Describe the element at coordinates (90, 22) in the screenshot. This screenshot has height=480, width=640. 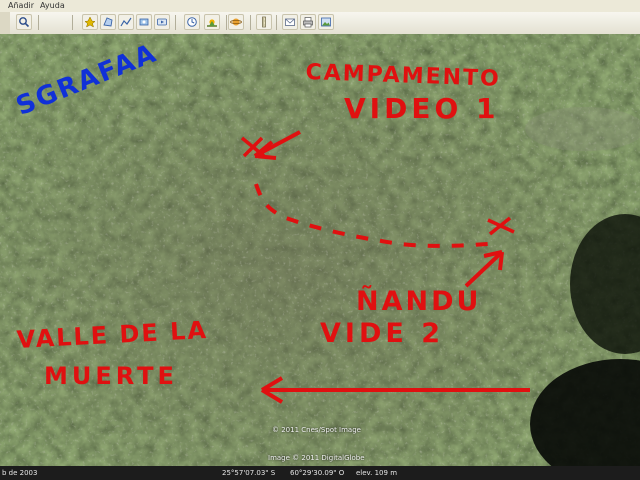
I see `placemark-icon` at that location.